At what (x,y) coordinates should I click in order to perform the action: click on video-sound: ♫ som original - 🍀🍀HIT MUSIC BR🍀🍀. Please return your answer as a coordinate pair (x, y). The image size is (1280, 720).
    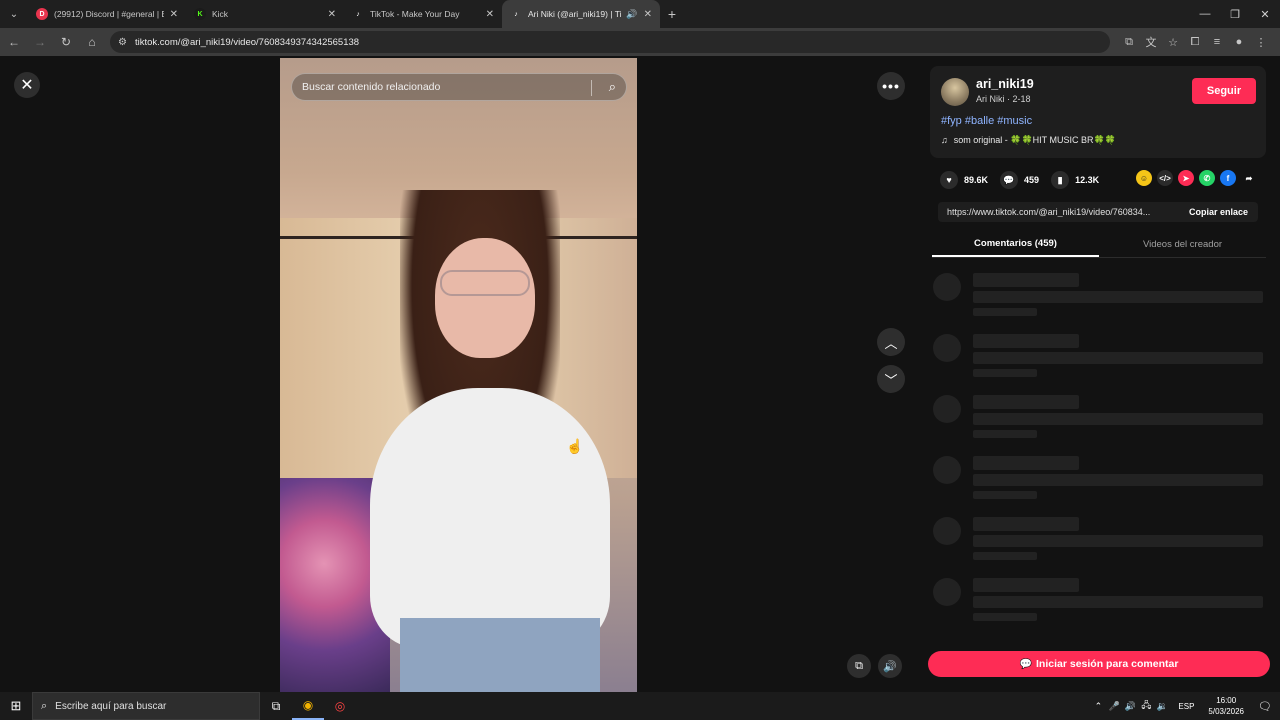
    Looking at the image, I should click on (1028, 140).